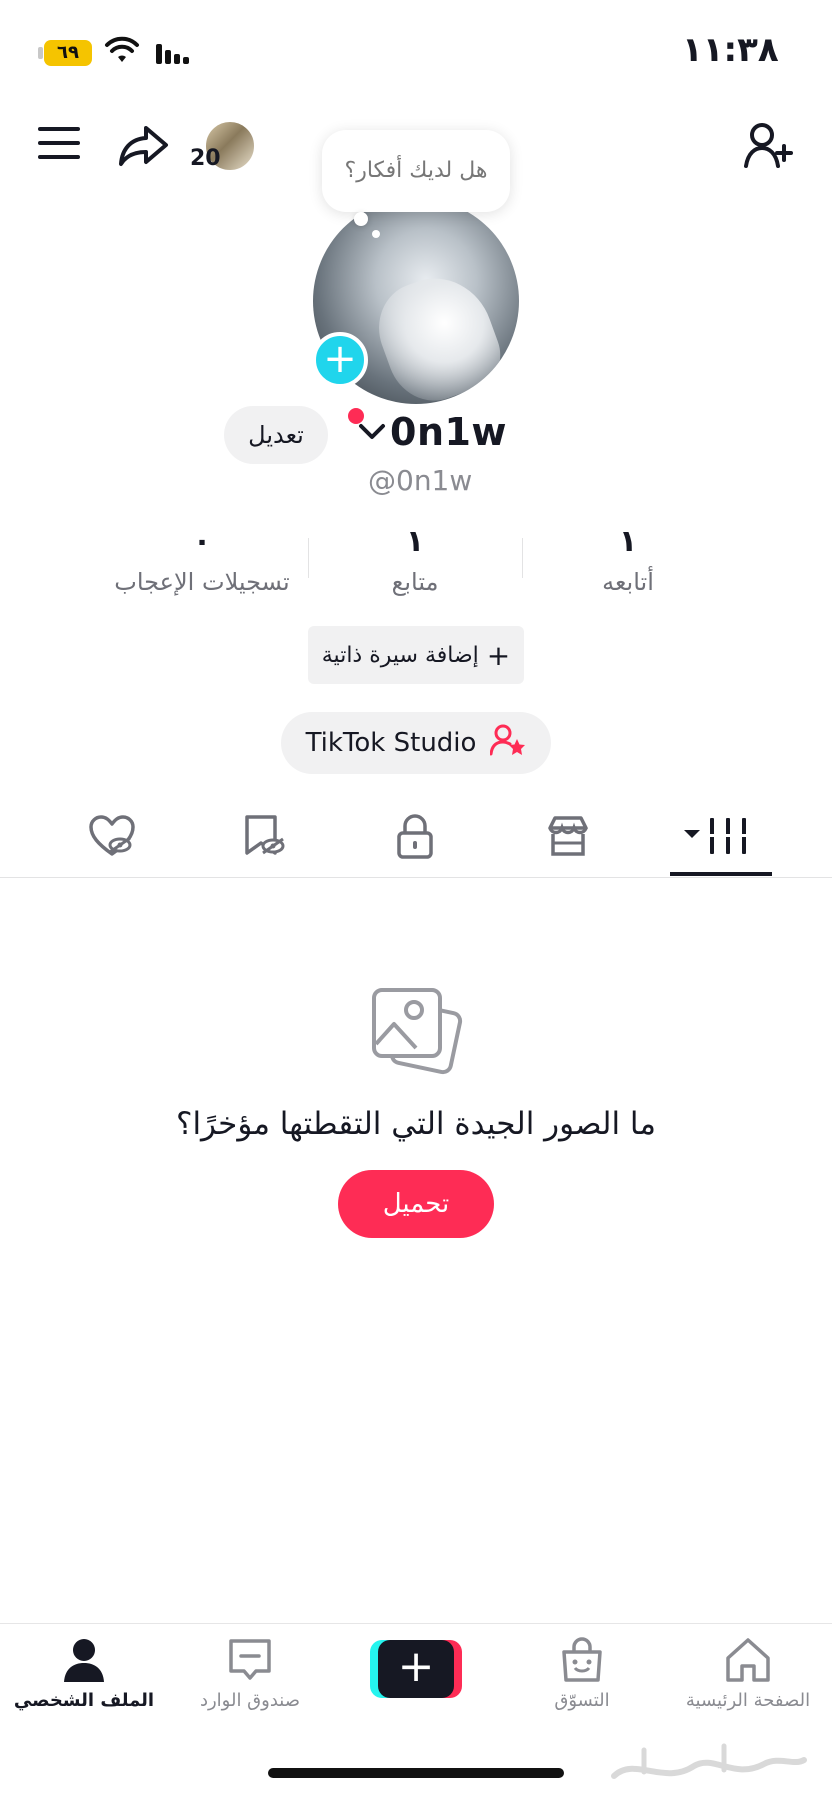  I want to click on store-icon, so click(568, 836).